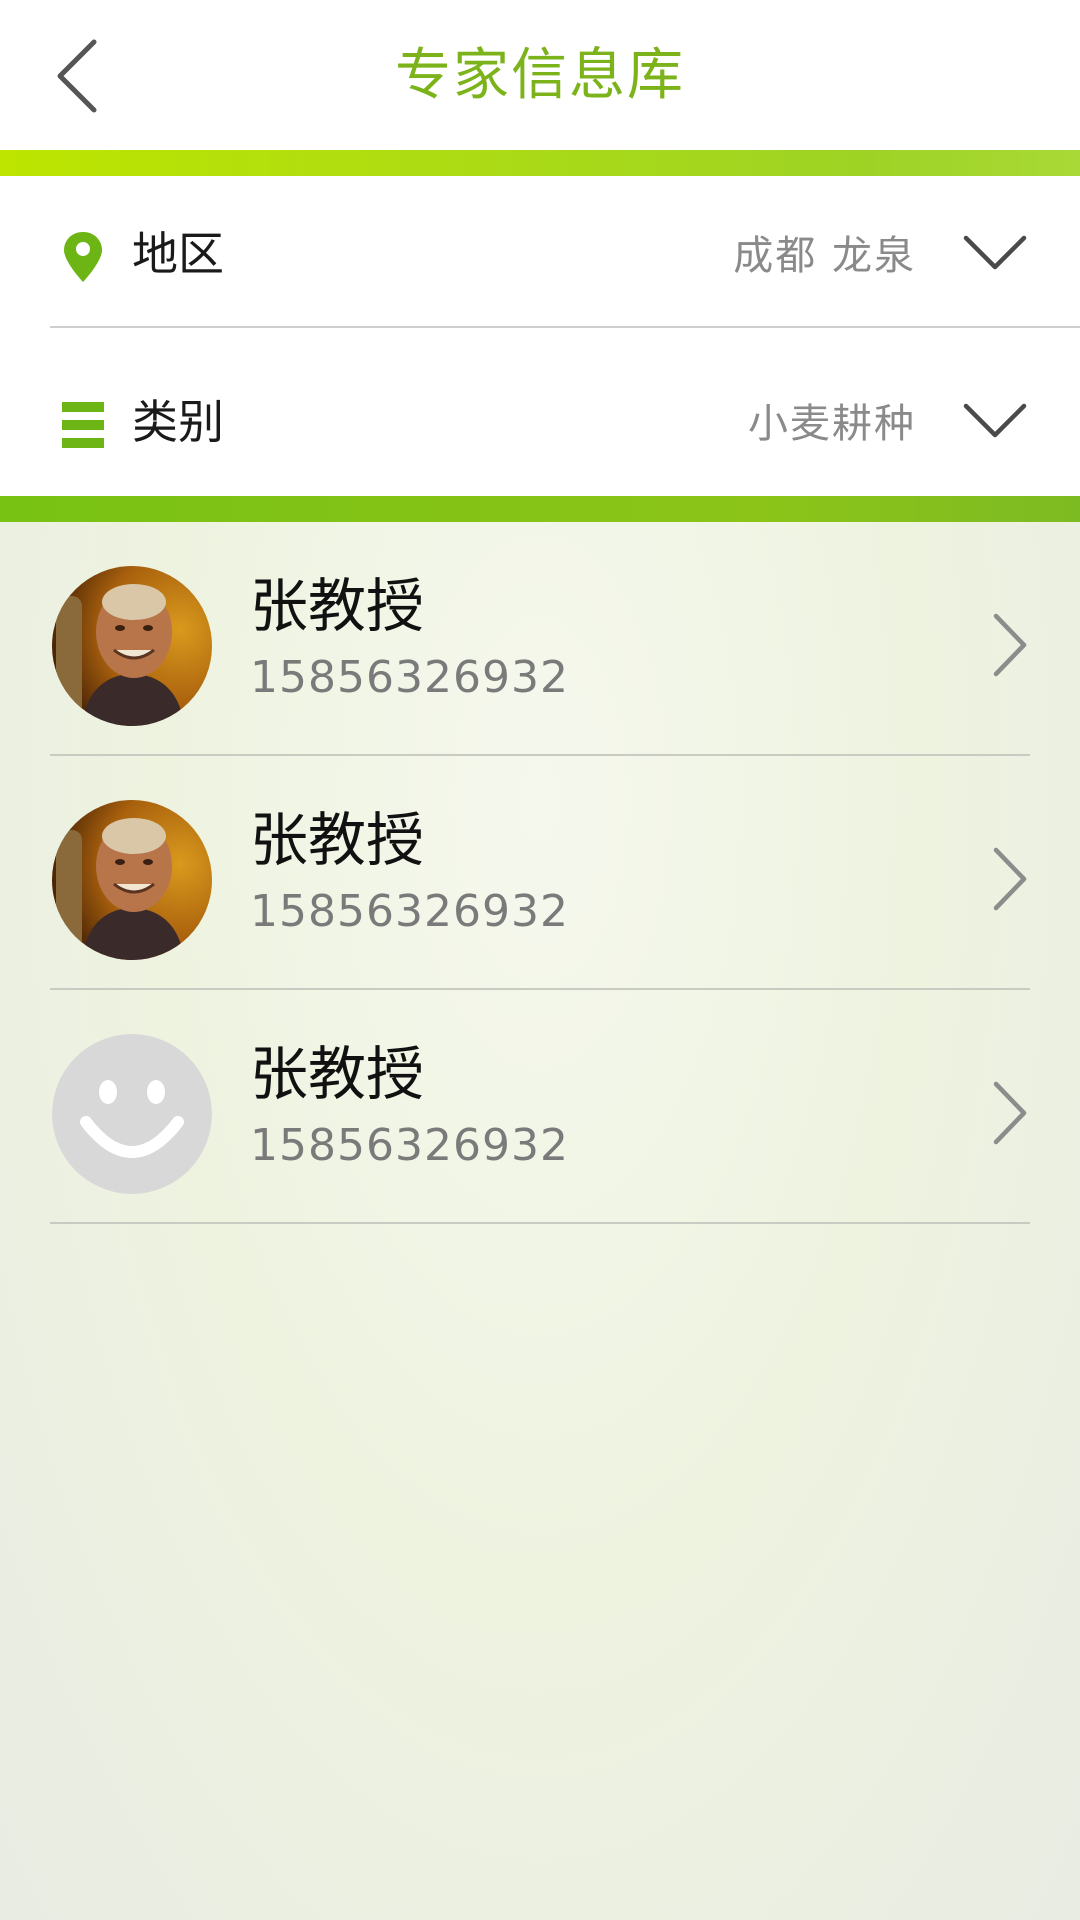 Image resolution: width=1080 pixels, height=1920 pixels. What do you see at coordinates (824, 256) in the screenshot?
I see `filter-region-value: 成都 龙泉` at bounding box center [824, 256].